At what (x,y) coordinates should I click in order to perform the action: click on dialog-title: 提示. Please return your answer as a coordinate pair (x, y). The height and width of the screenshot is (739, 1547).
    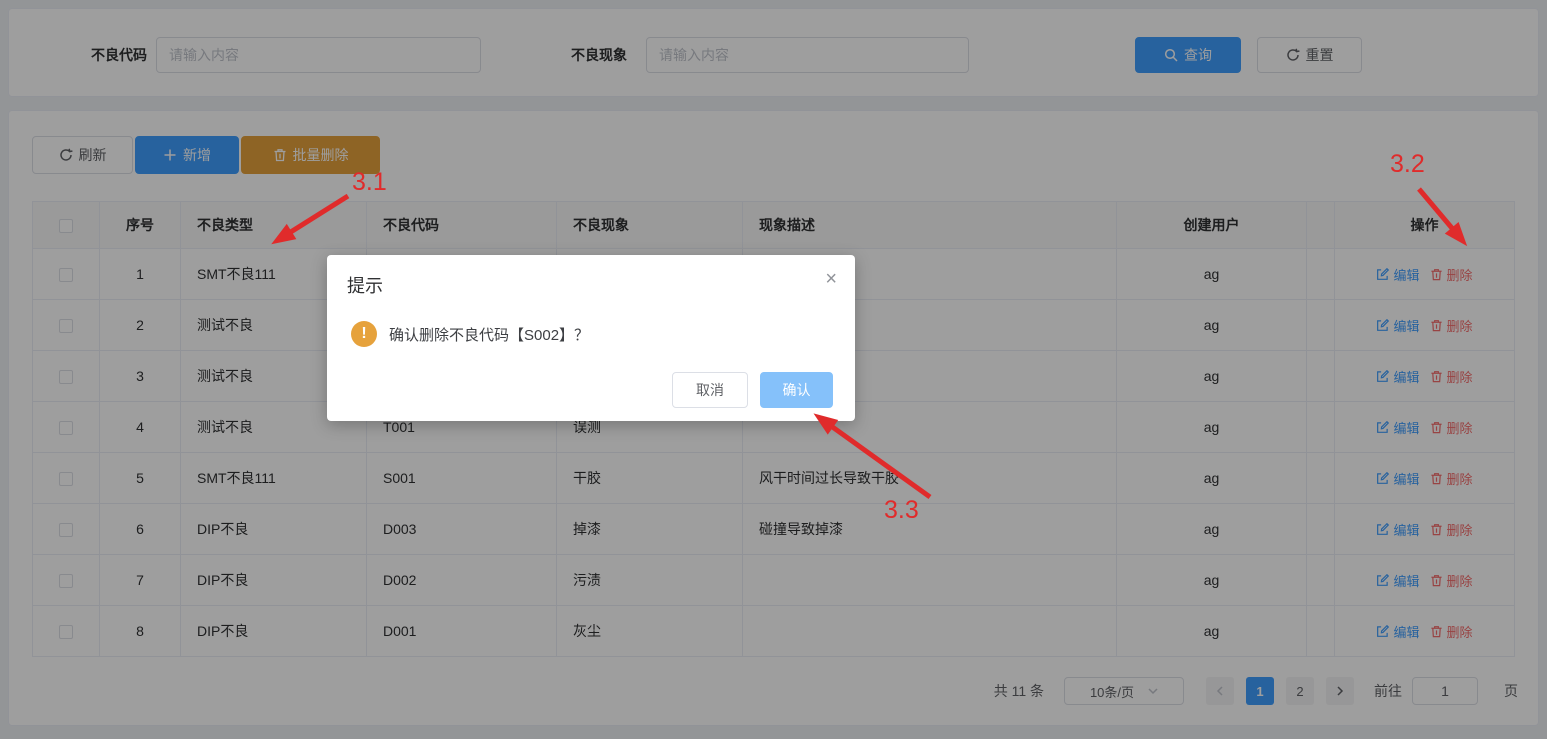
    Looking at the image, I should click on (365, 286).